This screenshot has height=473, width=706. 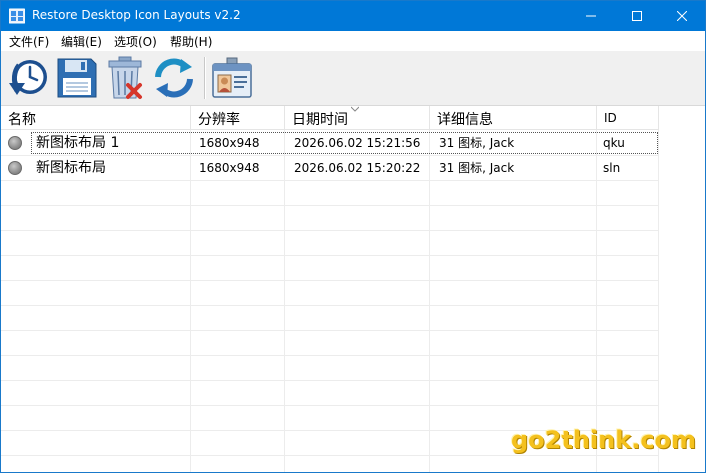 What do you see at coordinates (357, 118) in the screenshot?
I see `column-header-datetime: 日期时间` at bounding box center [357, 118].